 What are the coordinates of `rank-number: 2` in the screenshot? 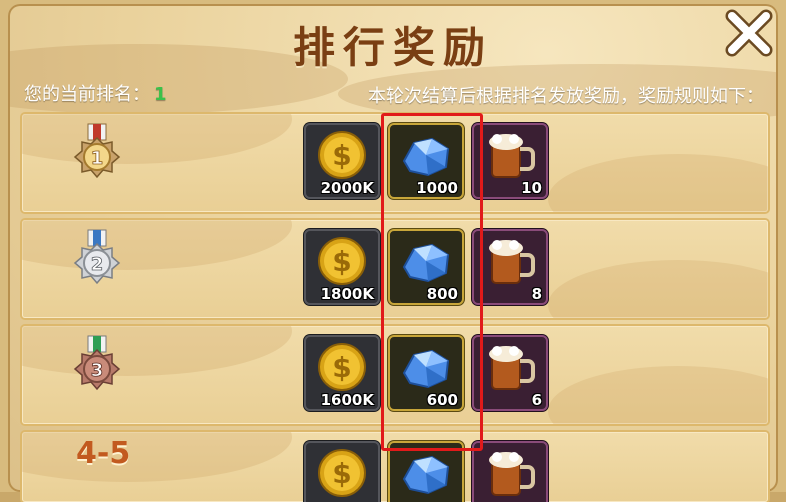 It's located at (97, 264).